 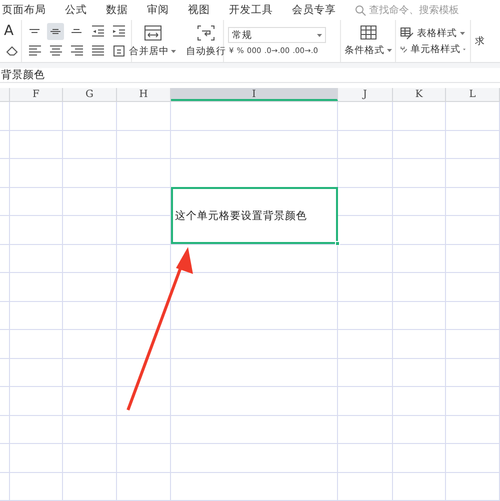 What do you see at coordinates (337, 243) in the screenshot?
I see `fill-handle` at bounding box center [337, 243].